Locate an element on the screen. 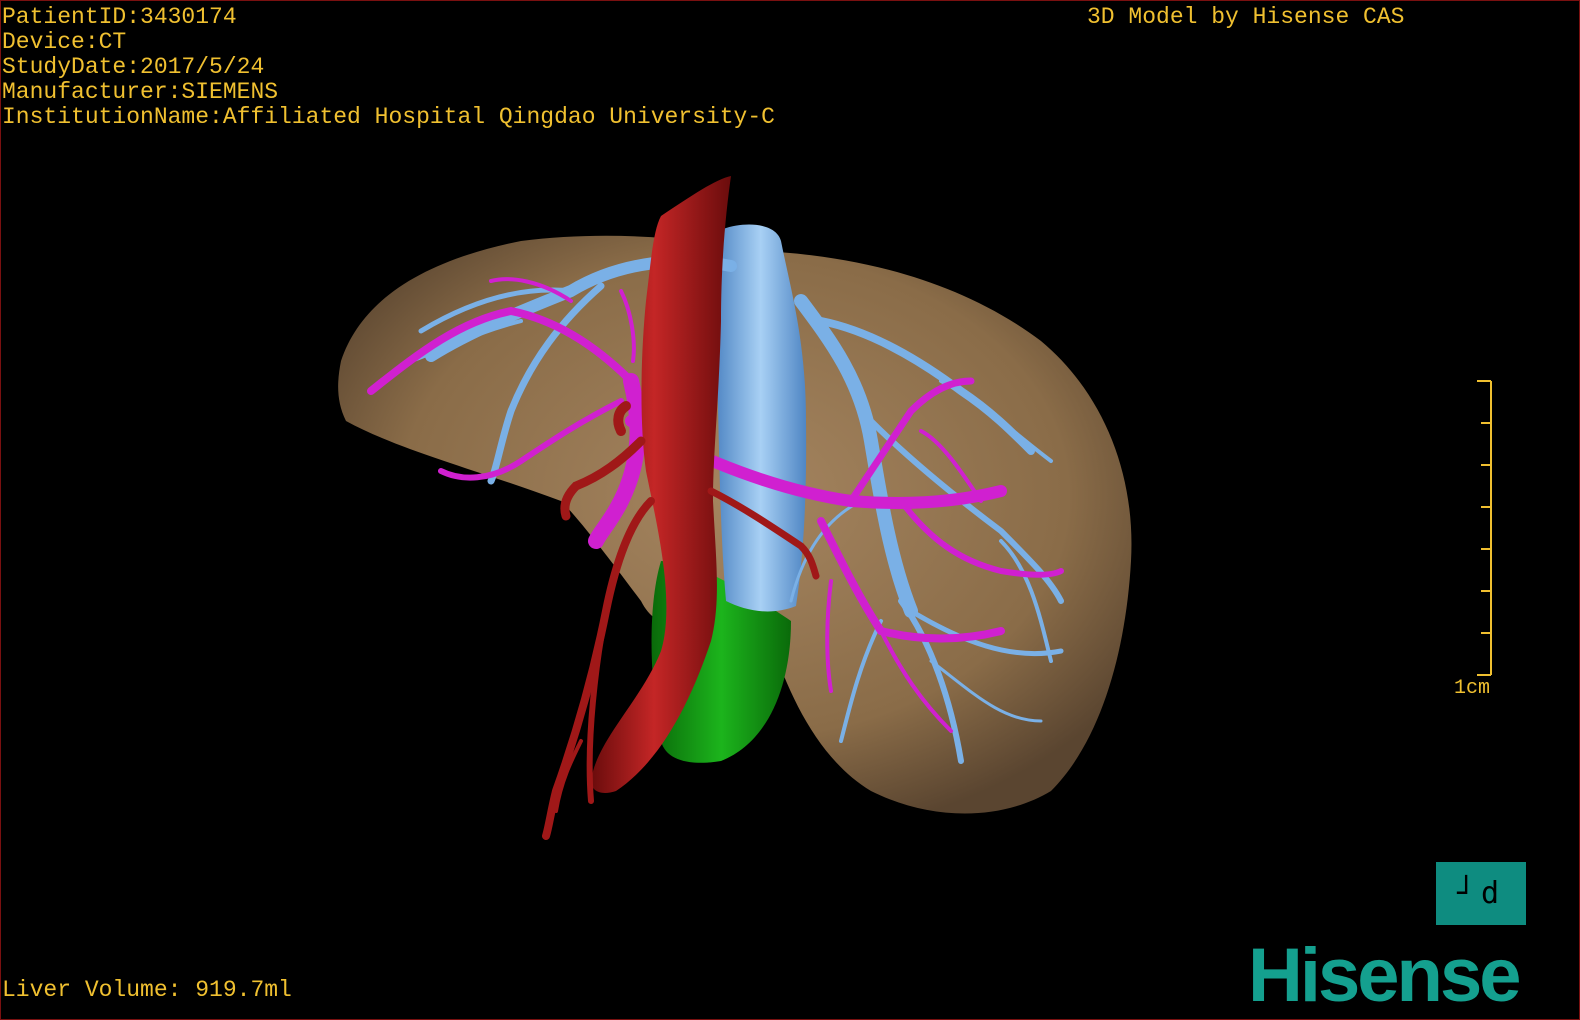 The height and width of the screenshot is (1020, 1580). manufacturer-text: Manufacturer:SIEMENS is located at coordinates (140, 92).